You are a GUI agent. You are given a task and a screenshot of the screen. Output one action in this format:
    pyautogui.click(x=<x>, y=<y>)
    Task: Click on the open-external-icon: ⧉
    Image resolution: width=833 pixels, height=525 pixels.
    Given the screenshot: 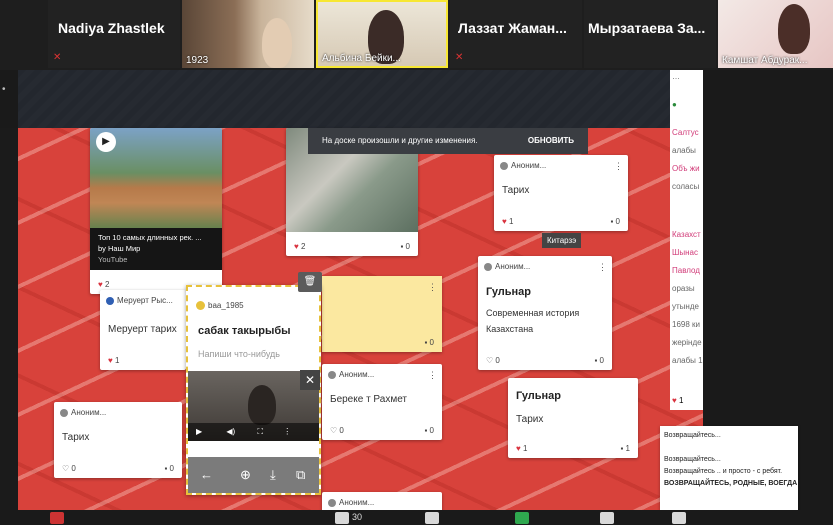 What is the action you would take?
    pyautogui.click(x=300, y=475)
    